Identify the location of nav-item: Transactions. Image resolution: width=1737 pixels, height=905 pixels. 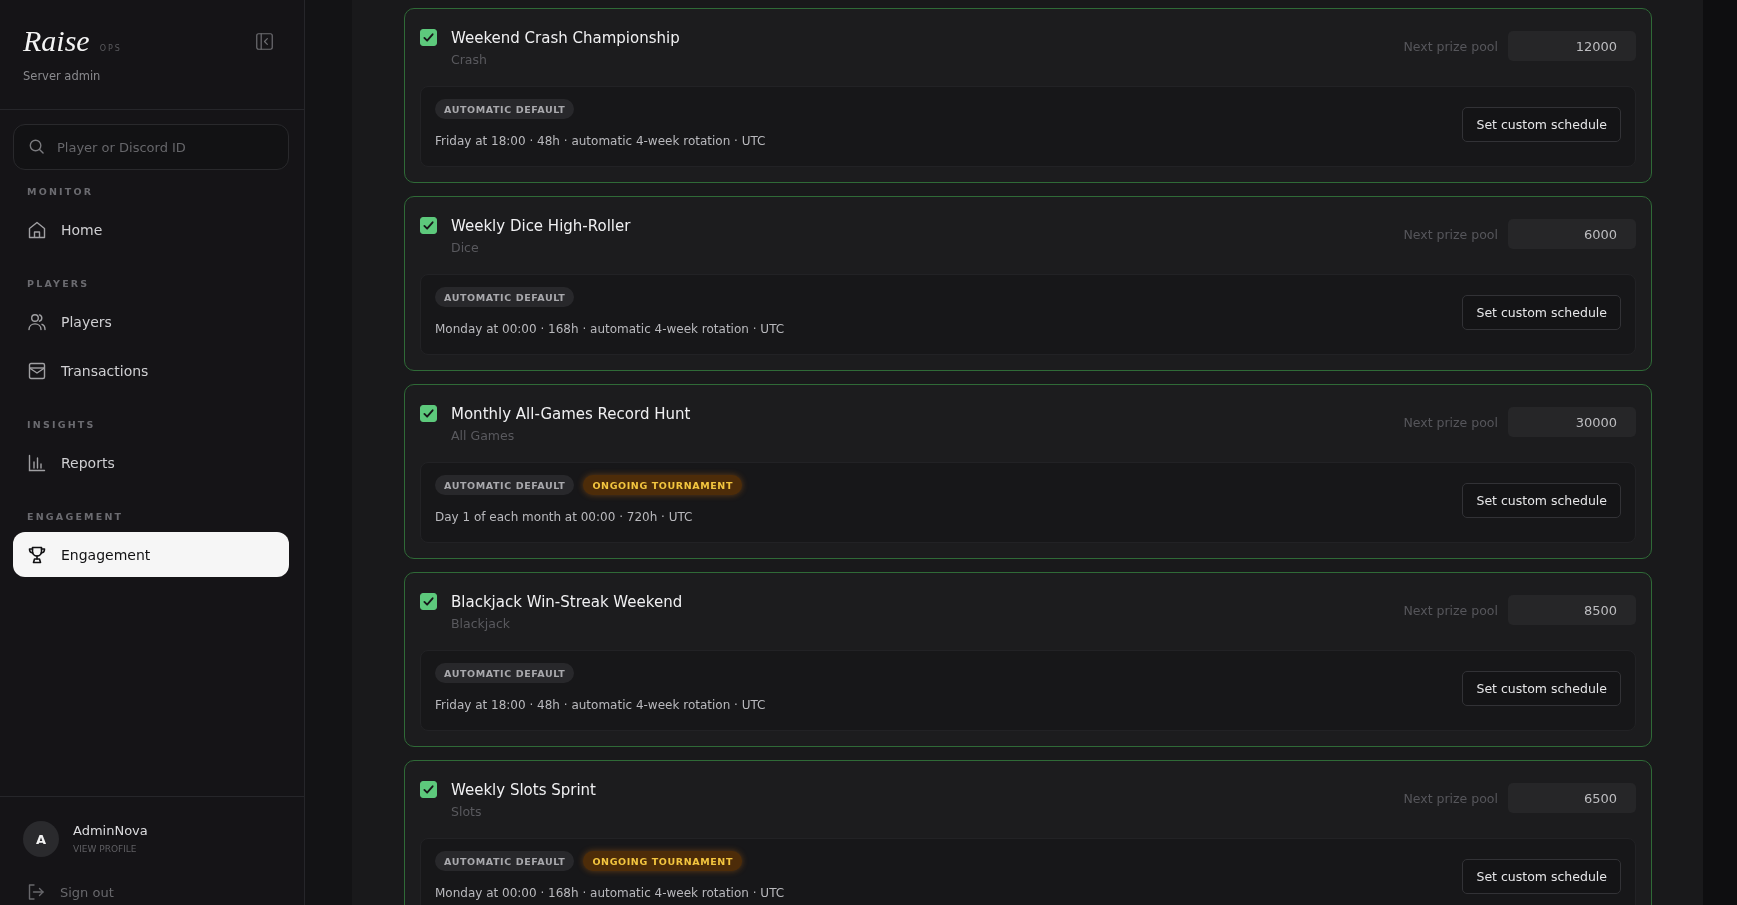
(151, 370).